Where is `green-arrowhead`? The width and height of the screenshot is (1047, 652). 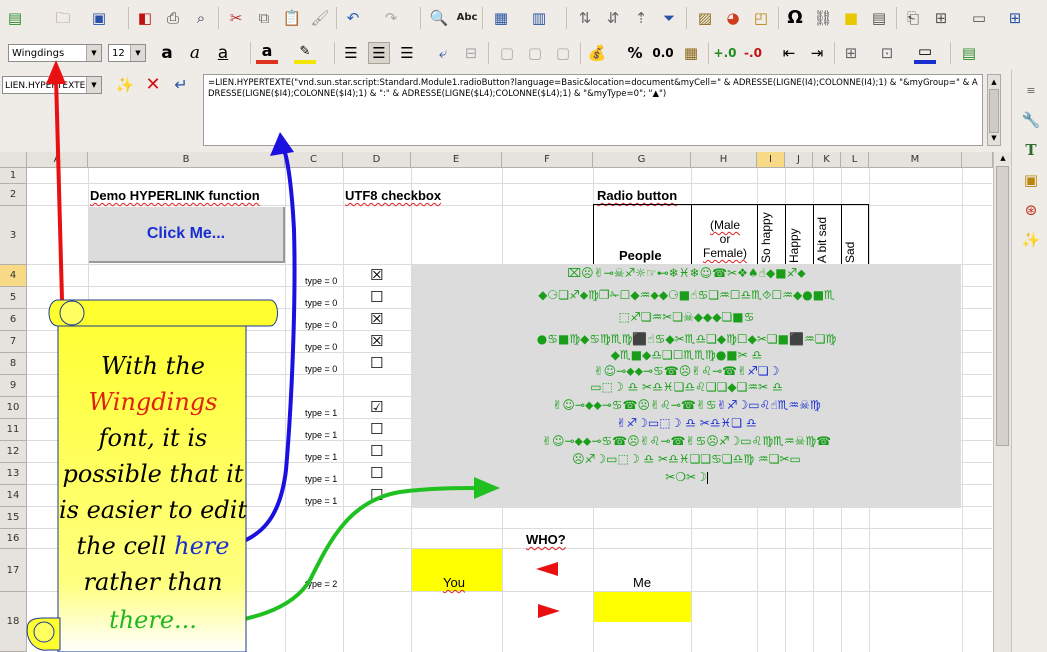
green-arrowhead is located at coordinates (487, 488).